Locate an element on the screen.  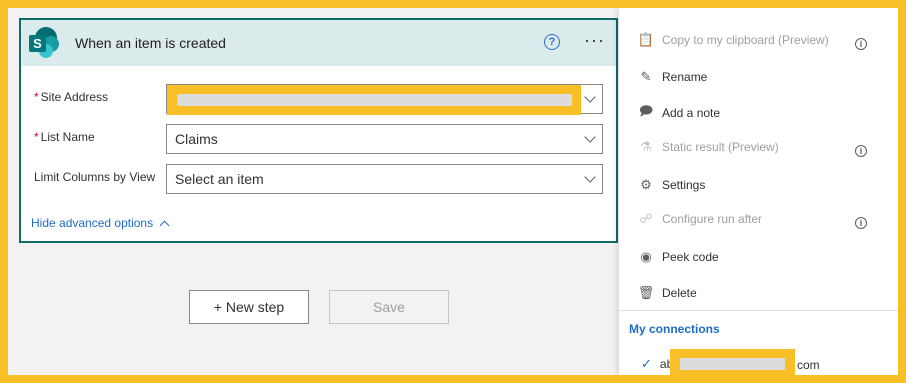
pencil-icon: ✎ is located at coordinates (646, 76).